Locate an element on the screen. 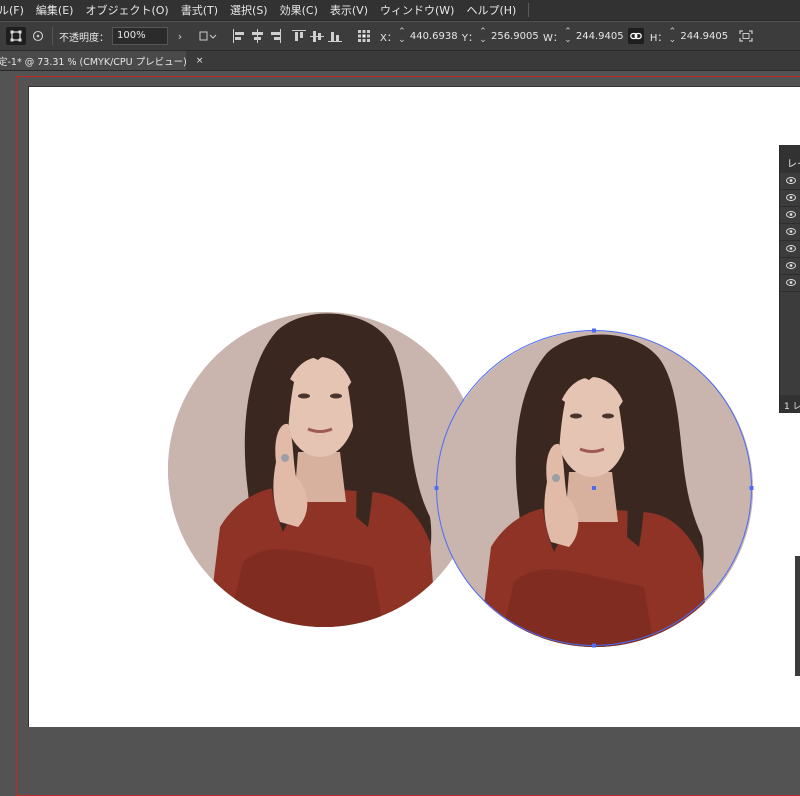  menu-window: ウィンドウ(W) is located at coordinates (417, 10).